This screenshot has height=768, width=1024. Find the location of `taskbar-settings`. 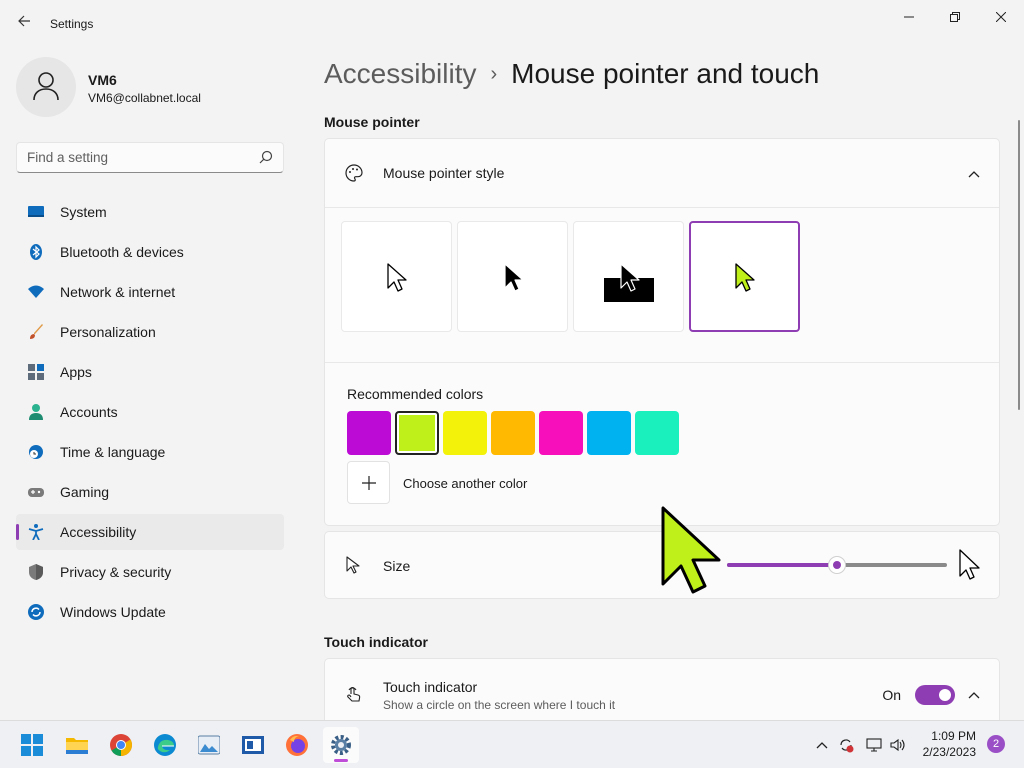

taskbar-settings is located at coordinates (341, 745).